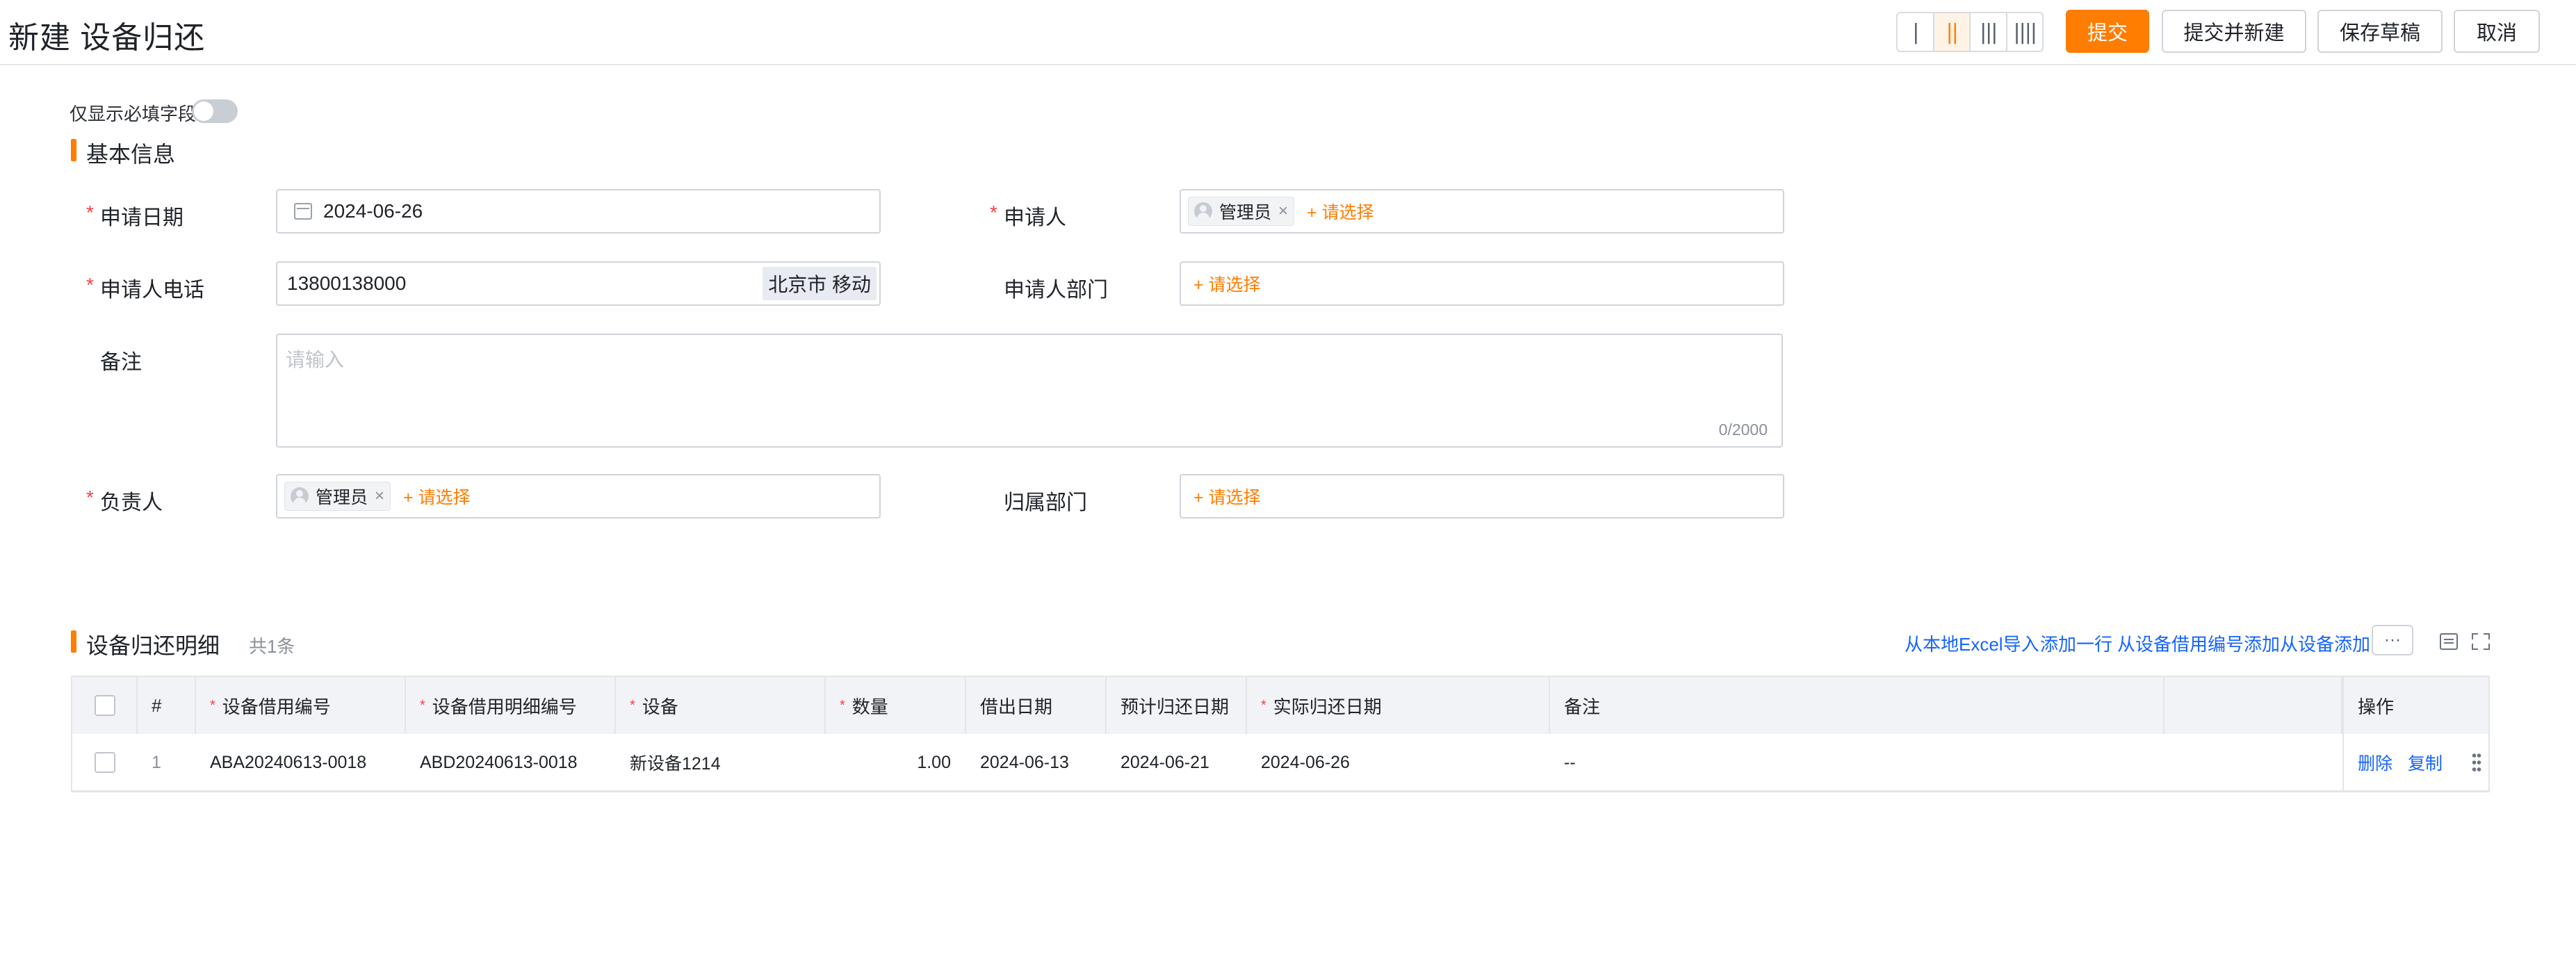  What do you see at coordinates (2392, 640) in the screenshot?
I see `more-actions-button: ···` at bounding box center [2392, 640].